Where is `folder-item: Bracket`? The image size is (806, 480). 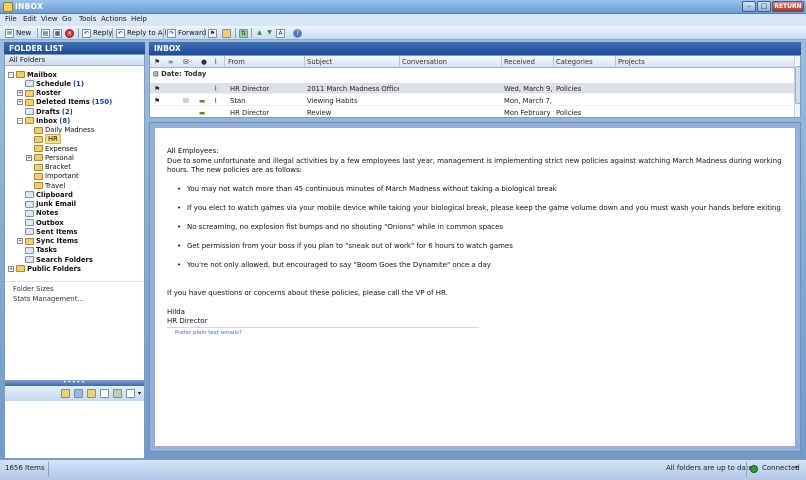 folder-item: Bracket is located at coordinates (48, 167).